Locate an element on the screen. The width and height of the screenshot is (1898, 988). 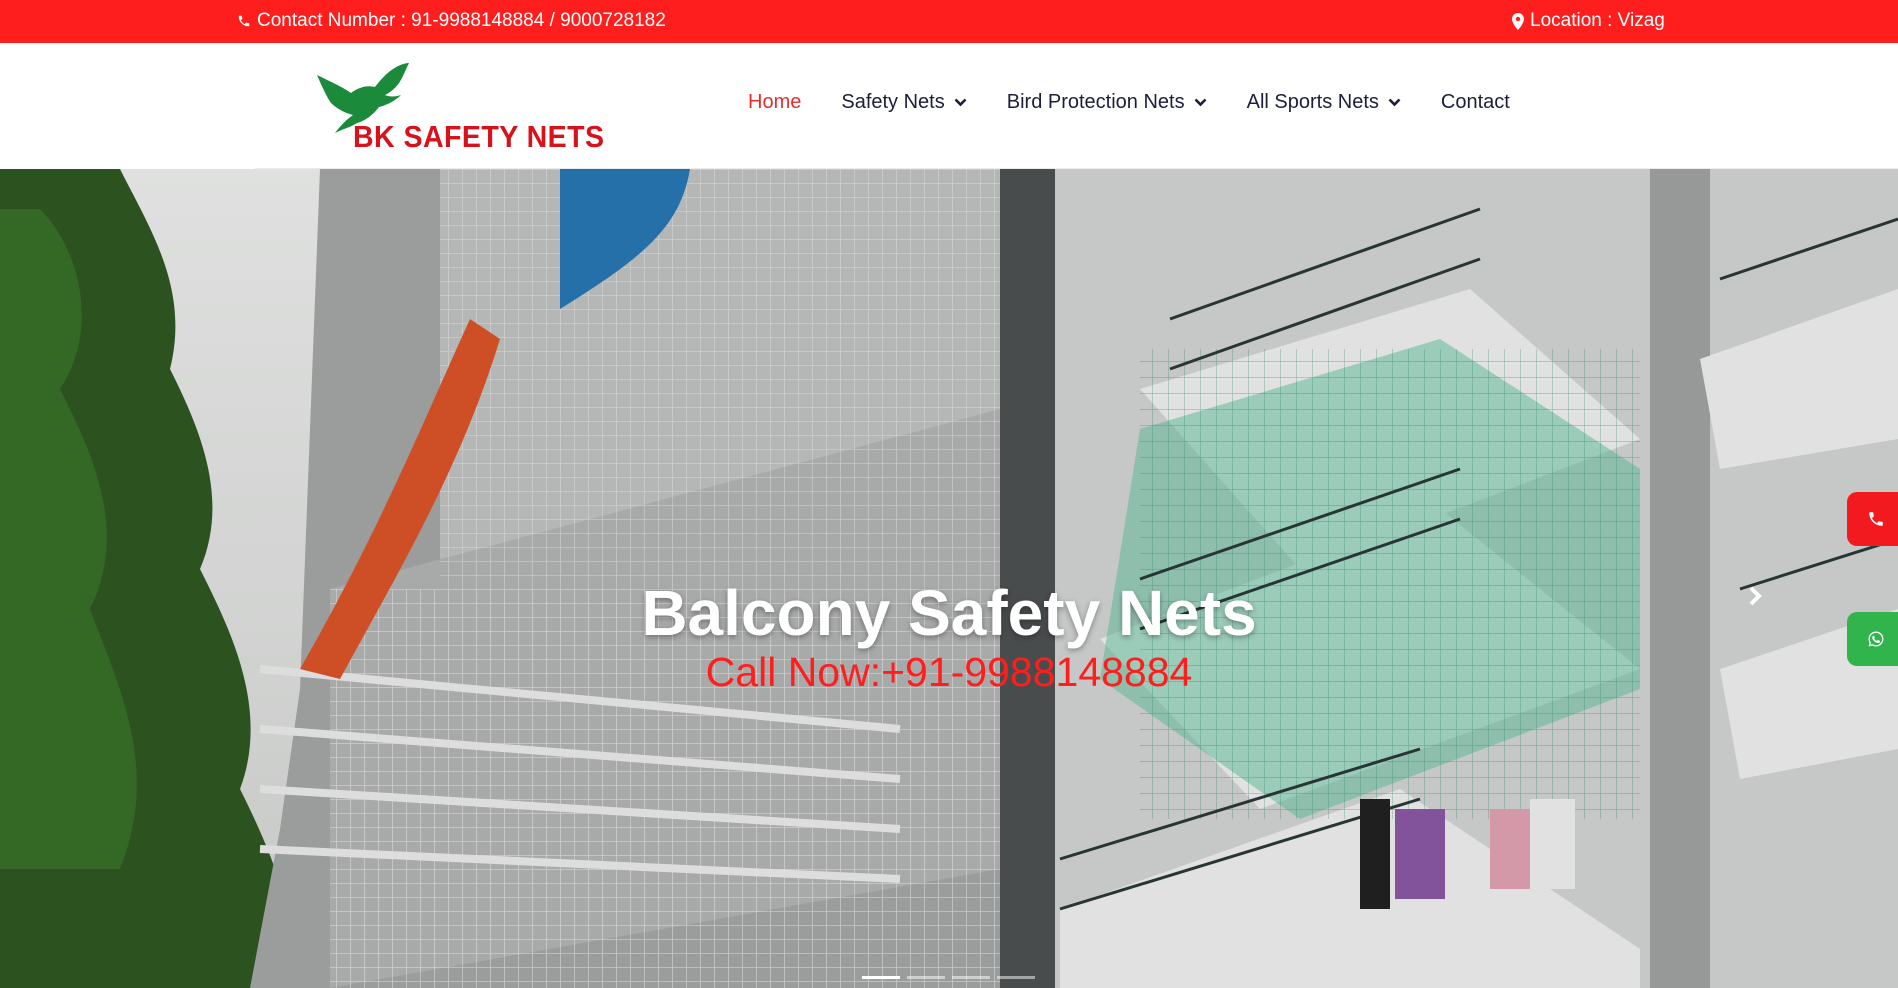
brand-name: BK SAFETY NETS is located at coordinates (479, 136).